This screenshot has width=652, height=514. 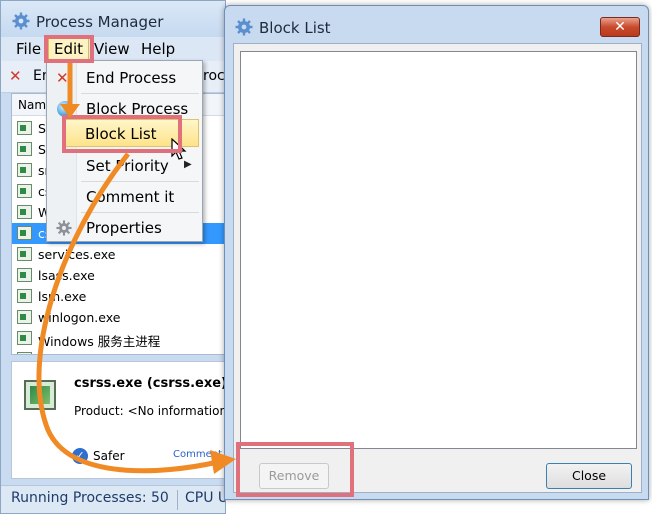 I want to click on highlight-box-edit-menu, so click(x=69, y=49).